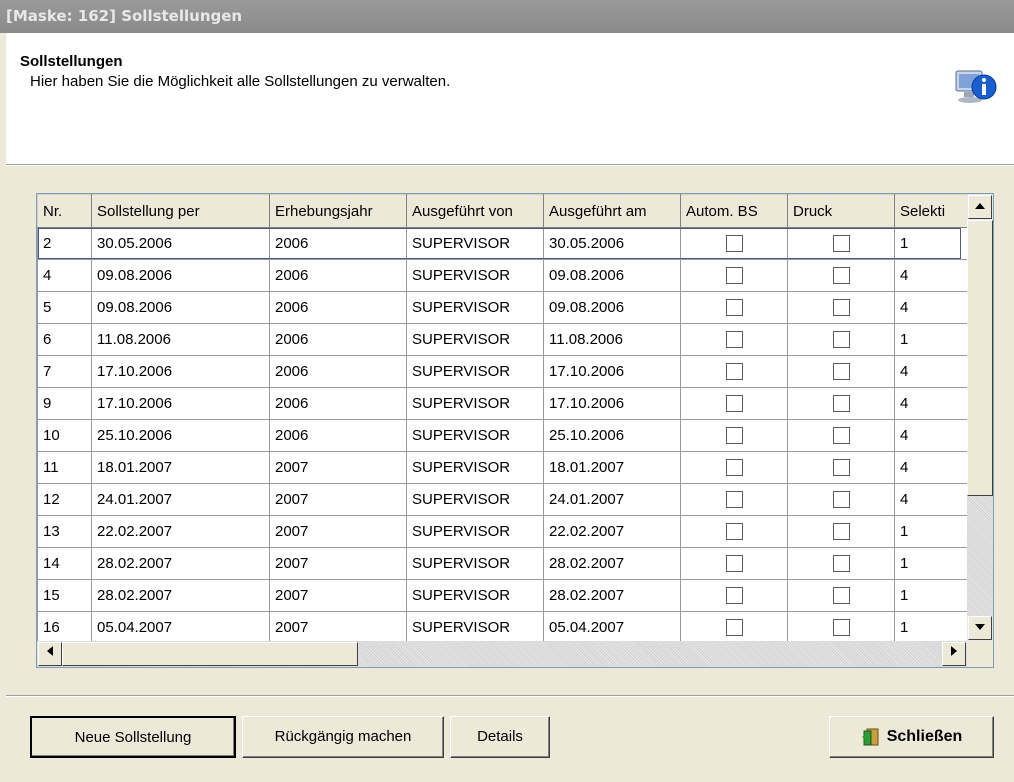 The image size is (1014, 782). What do you see at coordinates (980, 207) in the screenshot?
I see `scroll-up-button` at bounding box center [980, 207].